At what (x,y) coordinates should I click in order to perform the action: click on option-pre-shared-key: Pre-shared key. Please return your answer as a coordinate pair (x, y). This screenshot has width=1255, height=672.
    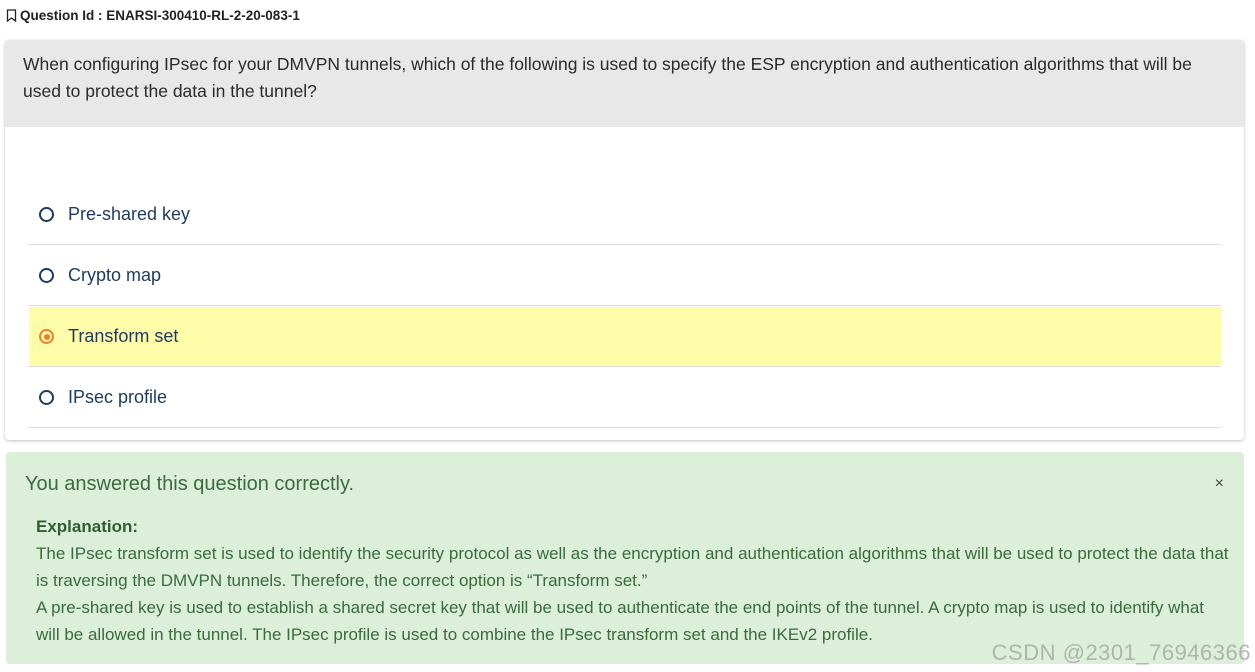
    Looking at the image, I should click on (625, 215).